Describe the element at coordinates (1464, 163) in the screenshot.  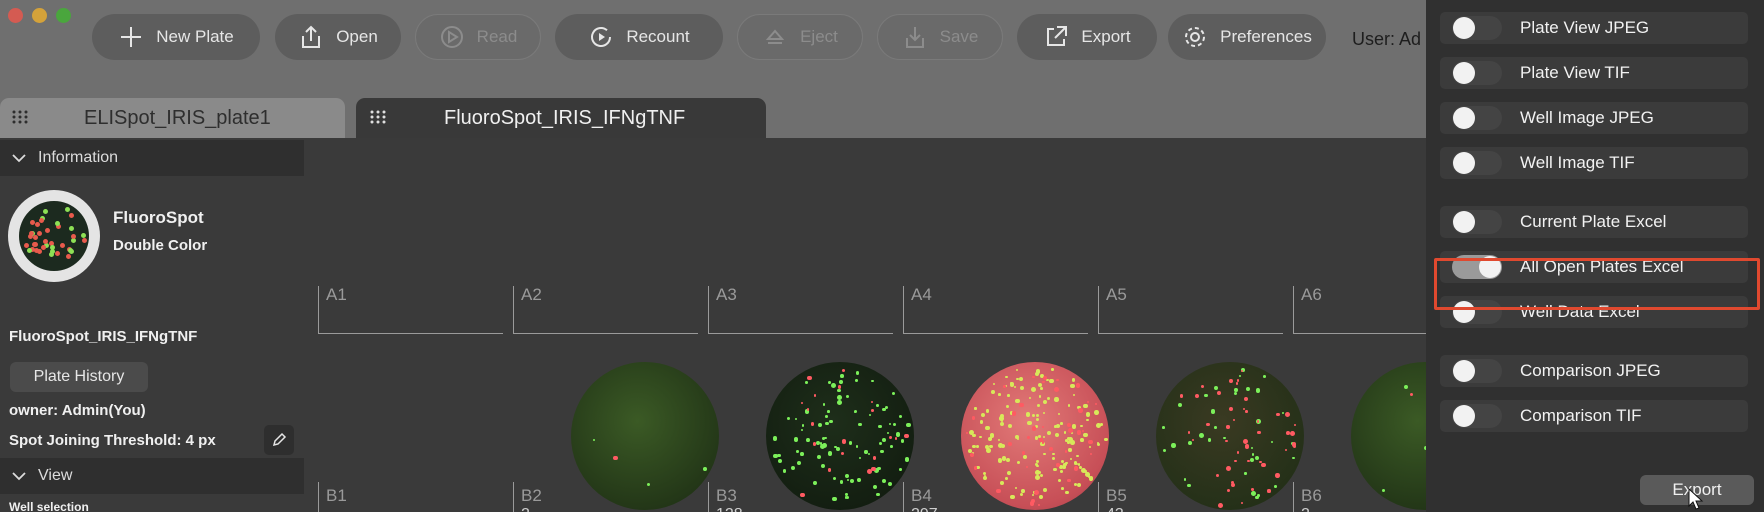
I see `toggle-knob` at that location.